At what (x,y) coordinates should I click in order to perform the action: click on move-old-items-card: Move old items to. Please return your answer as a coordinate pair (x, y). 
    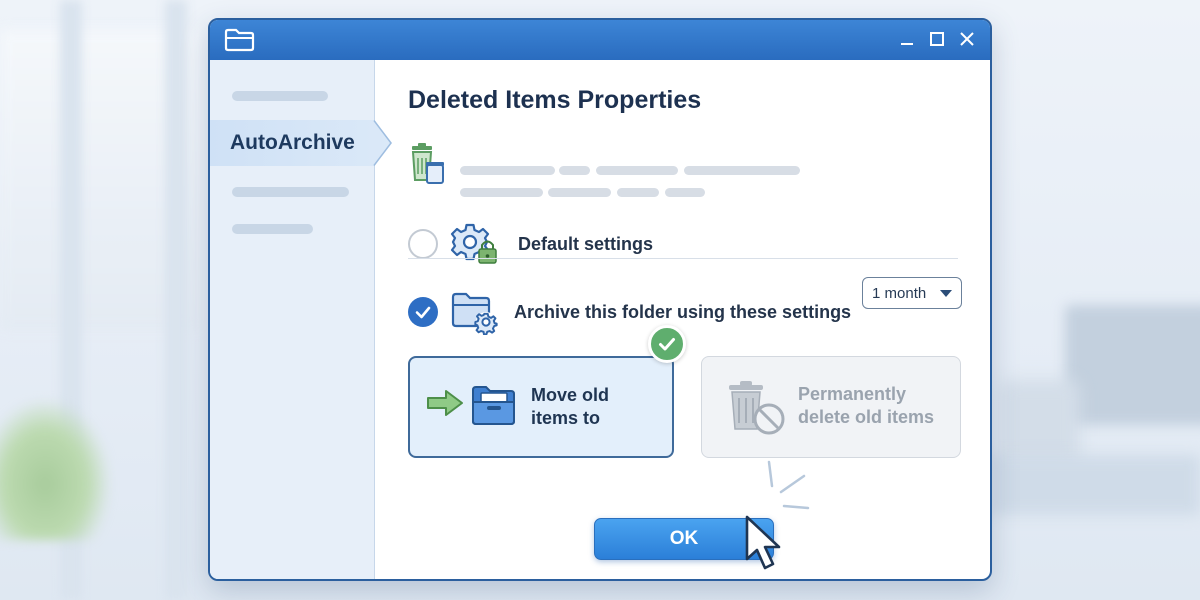
    Looking at the image, I should click on (541, 407).